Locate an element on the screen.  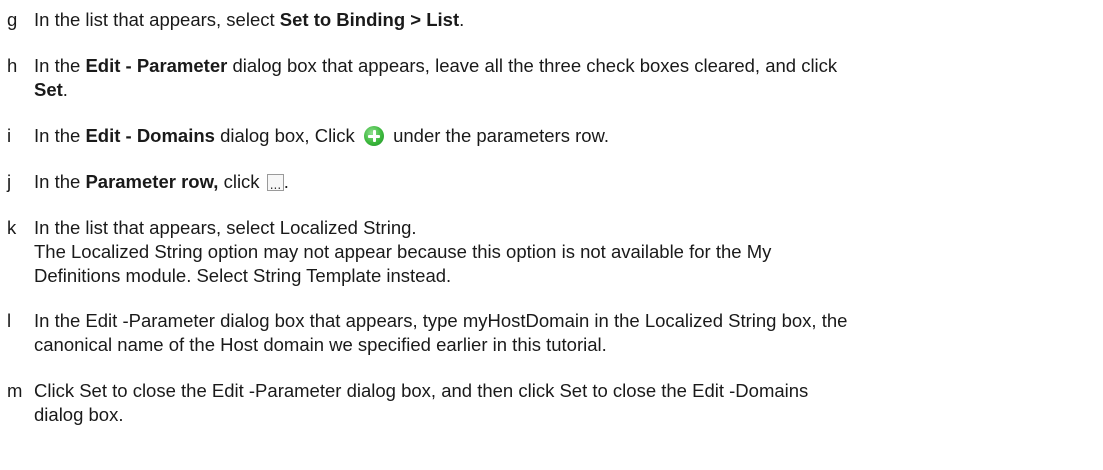
button-name: Set is located at coordinates (48, 89).